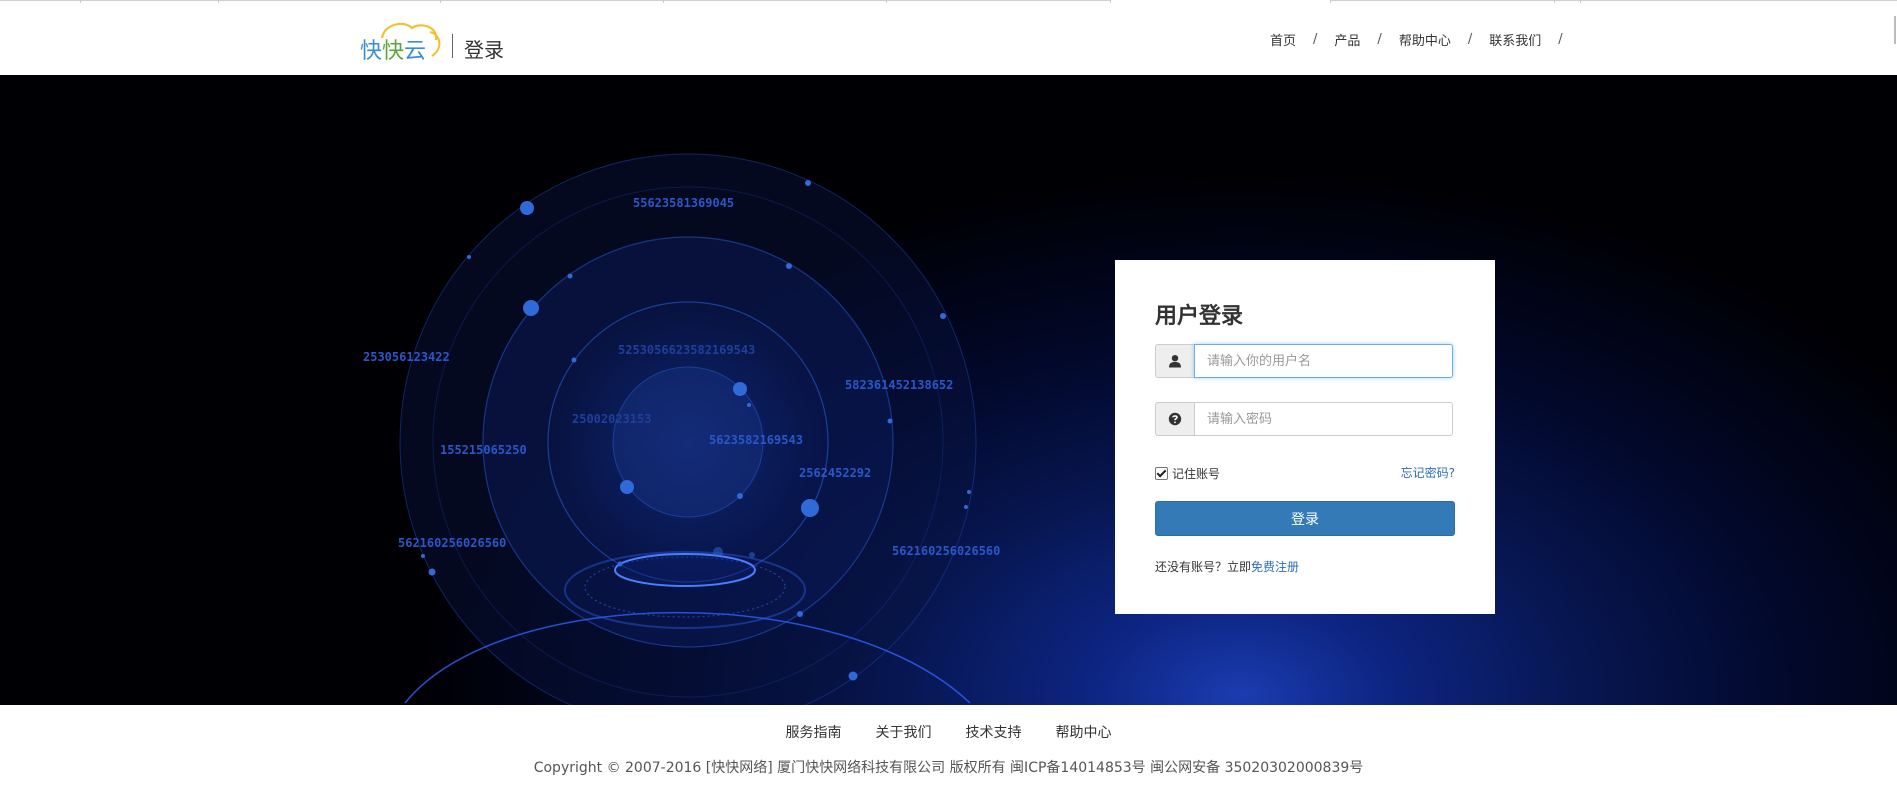 The height and width of the screenshot is (809, 1897). What do you see at coordinates (1515, 39) in the screenshot?
I see `nav-item-contact-us: 联系我们` at bounding box center [1515, 39].